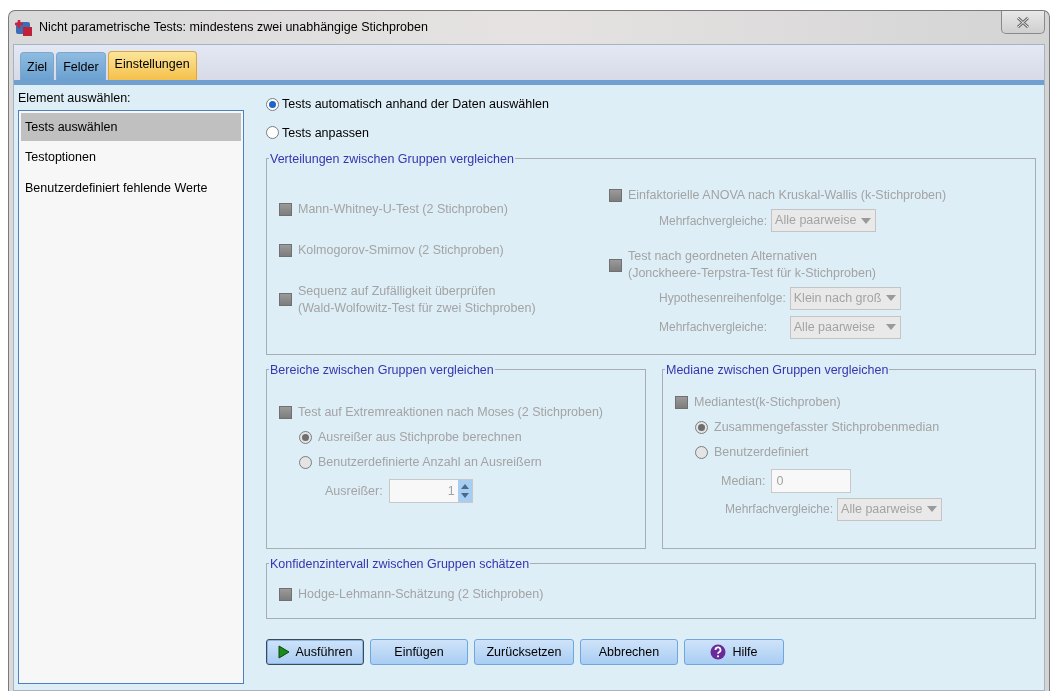  Describe the element at coordinates (827, 427) in the screenshot. I see `option-label: Zusammengefasster Stichprobenmedian` at that location.